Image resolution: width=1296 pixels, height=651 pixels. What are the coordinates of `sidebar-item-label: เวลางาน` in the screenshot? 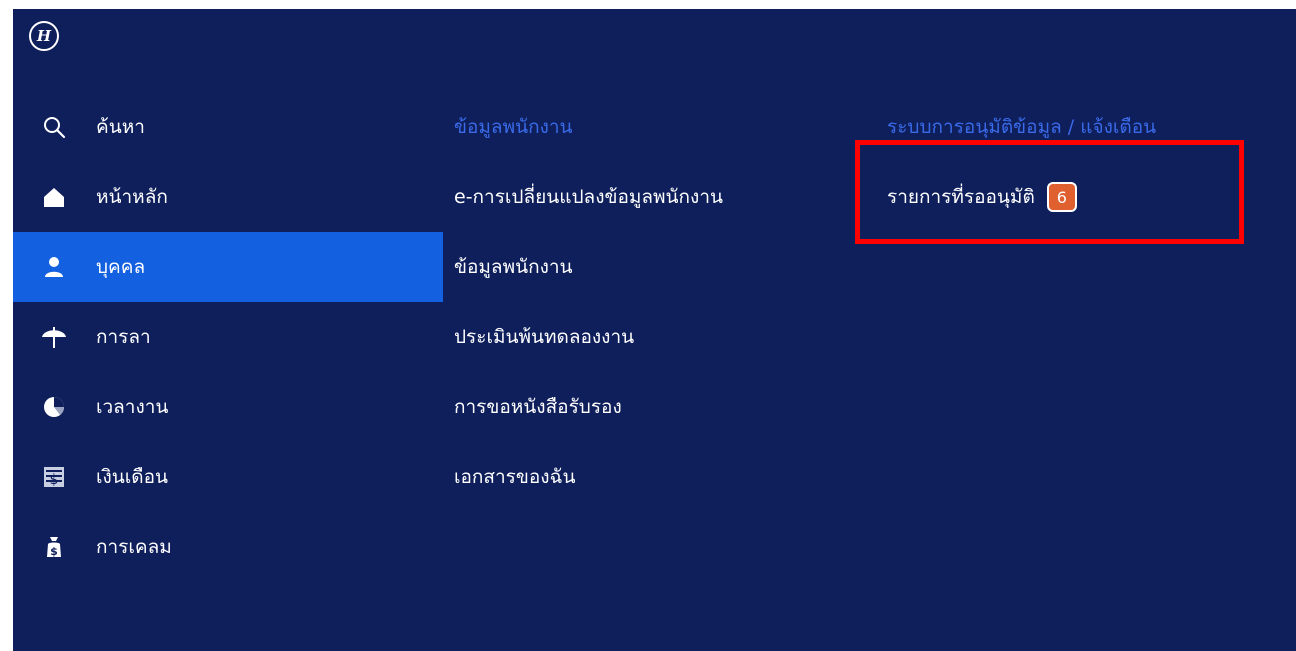 It's located at (132, 407).